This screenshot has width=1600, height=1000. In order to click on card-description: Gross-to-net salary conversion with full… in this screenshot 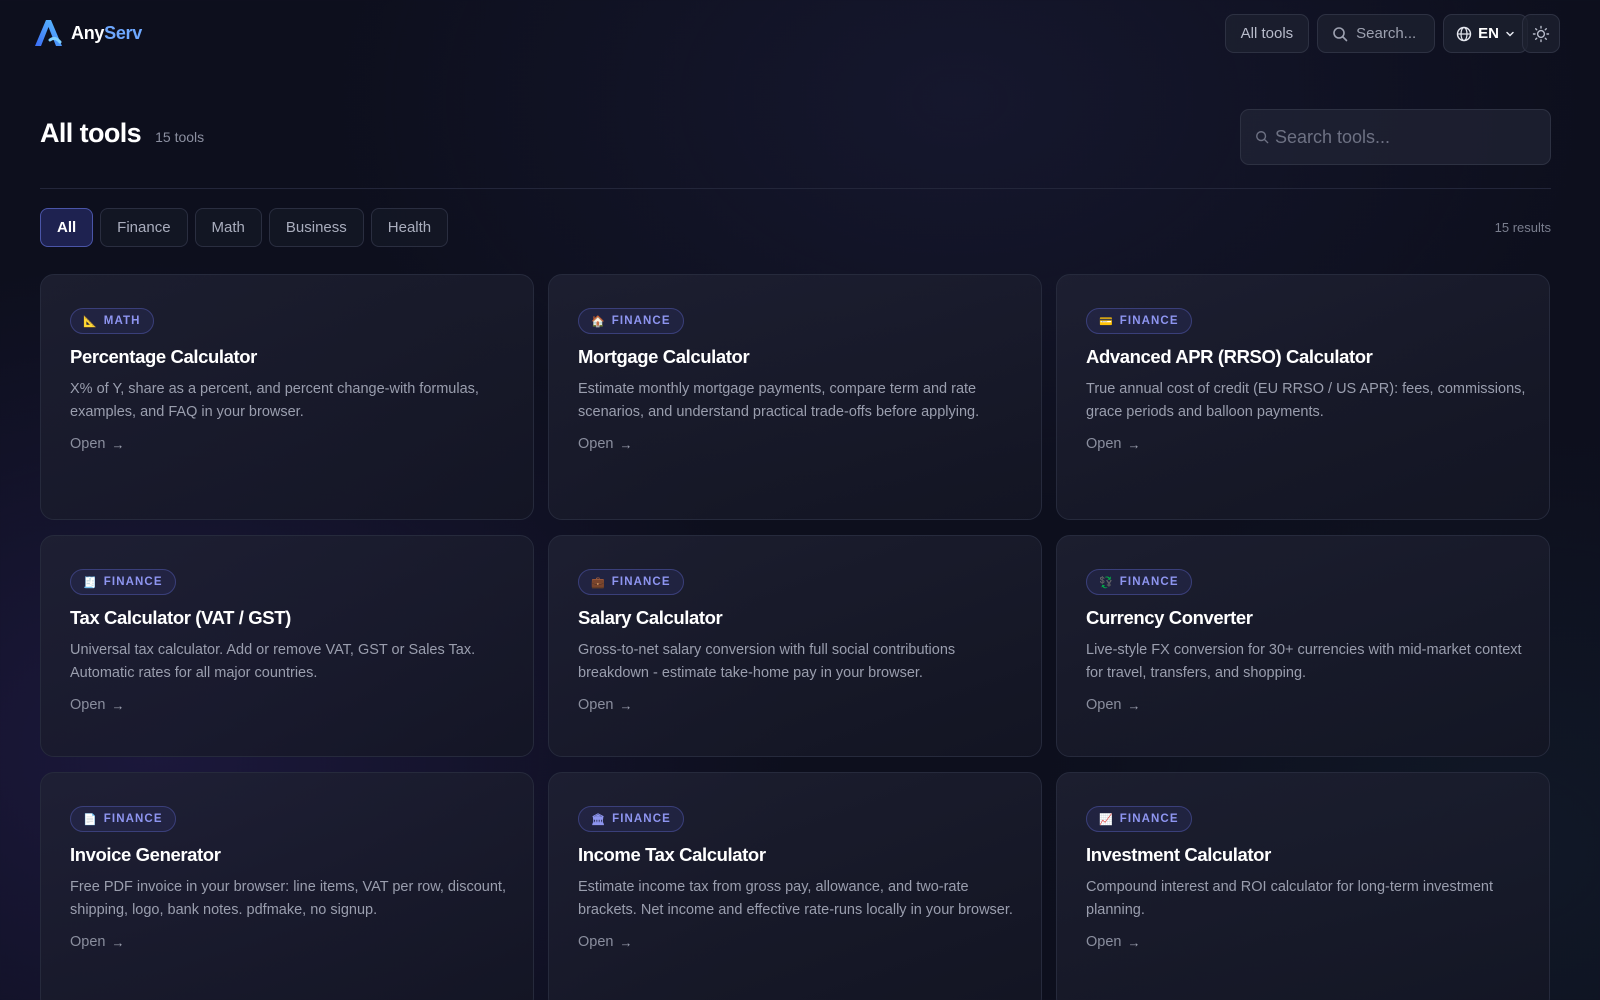, I will do `click(767, 661)`.